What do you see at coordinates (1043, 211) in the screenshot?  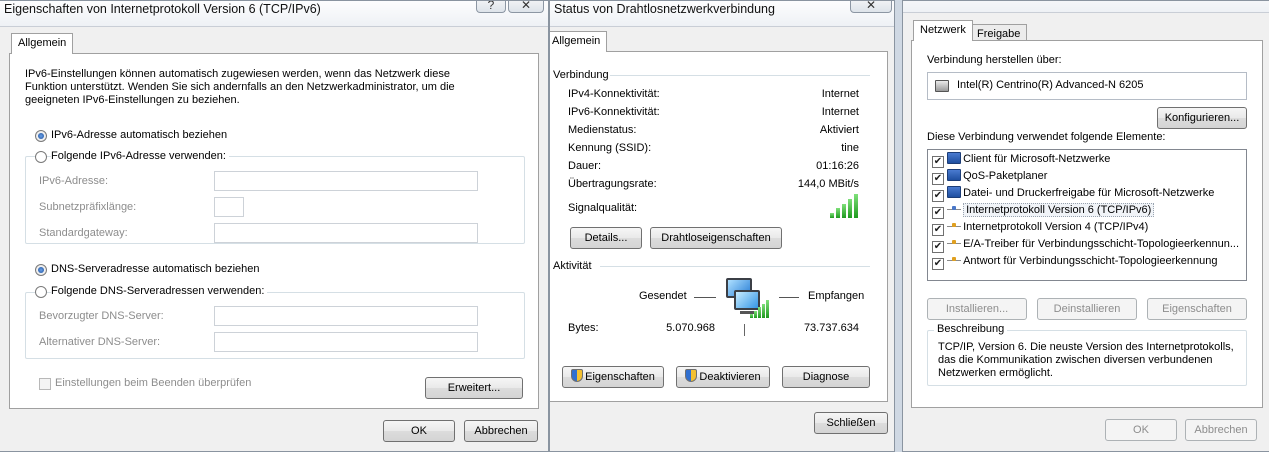 I see `list-item-selected: ✔ Internetprotokoll Version 6 (TCP/IPv6)` at bounding box center [1043, 211].